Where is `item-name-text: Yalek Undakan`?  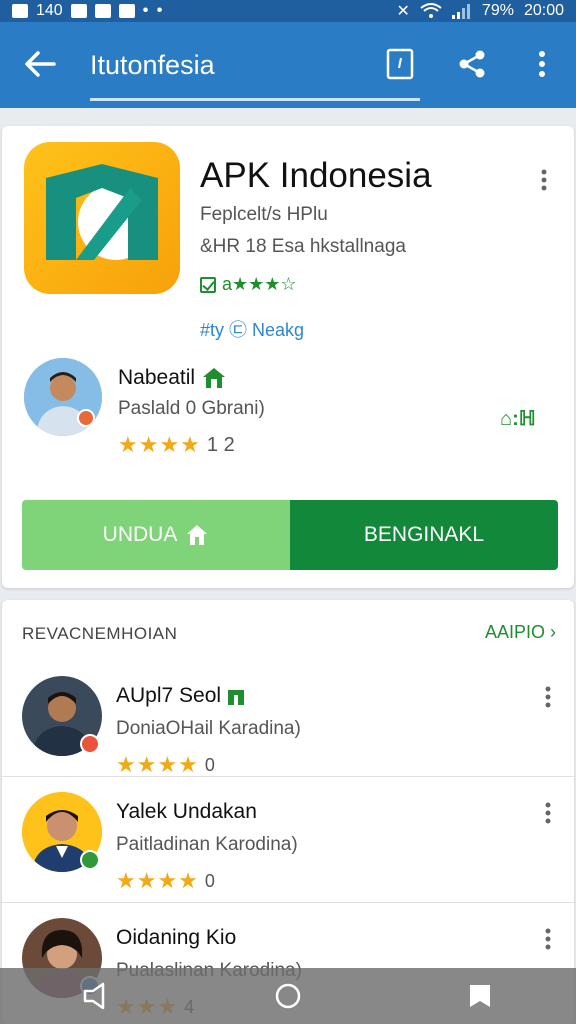
item-name-text: Yalek Undakan is located at coordinates (186, 811).